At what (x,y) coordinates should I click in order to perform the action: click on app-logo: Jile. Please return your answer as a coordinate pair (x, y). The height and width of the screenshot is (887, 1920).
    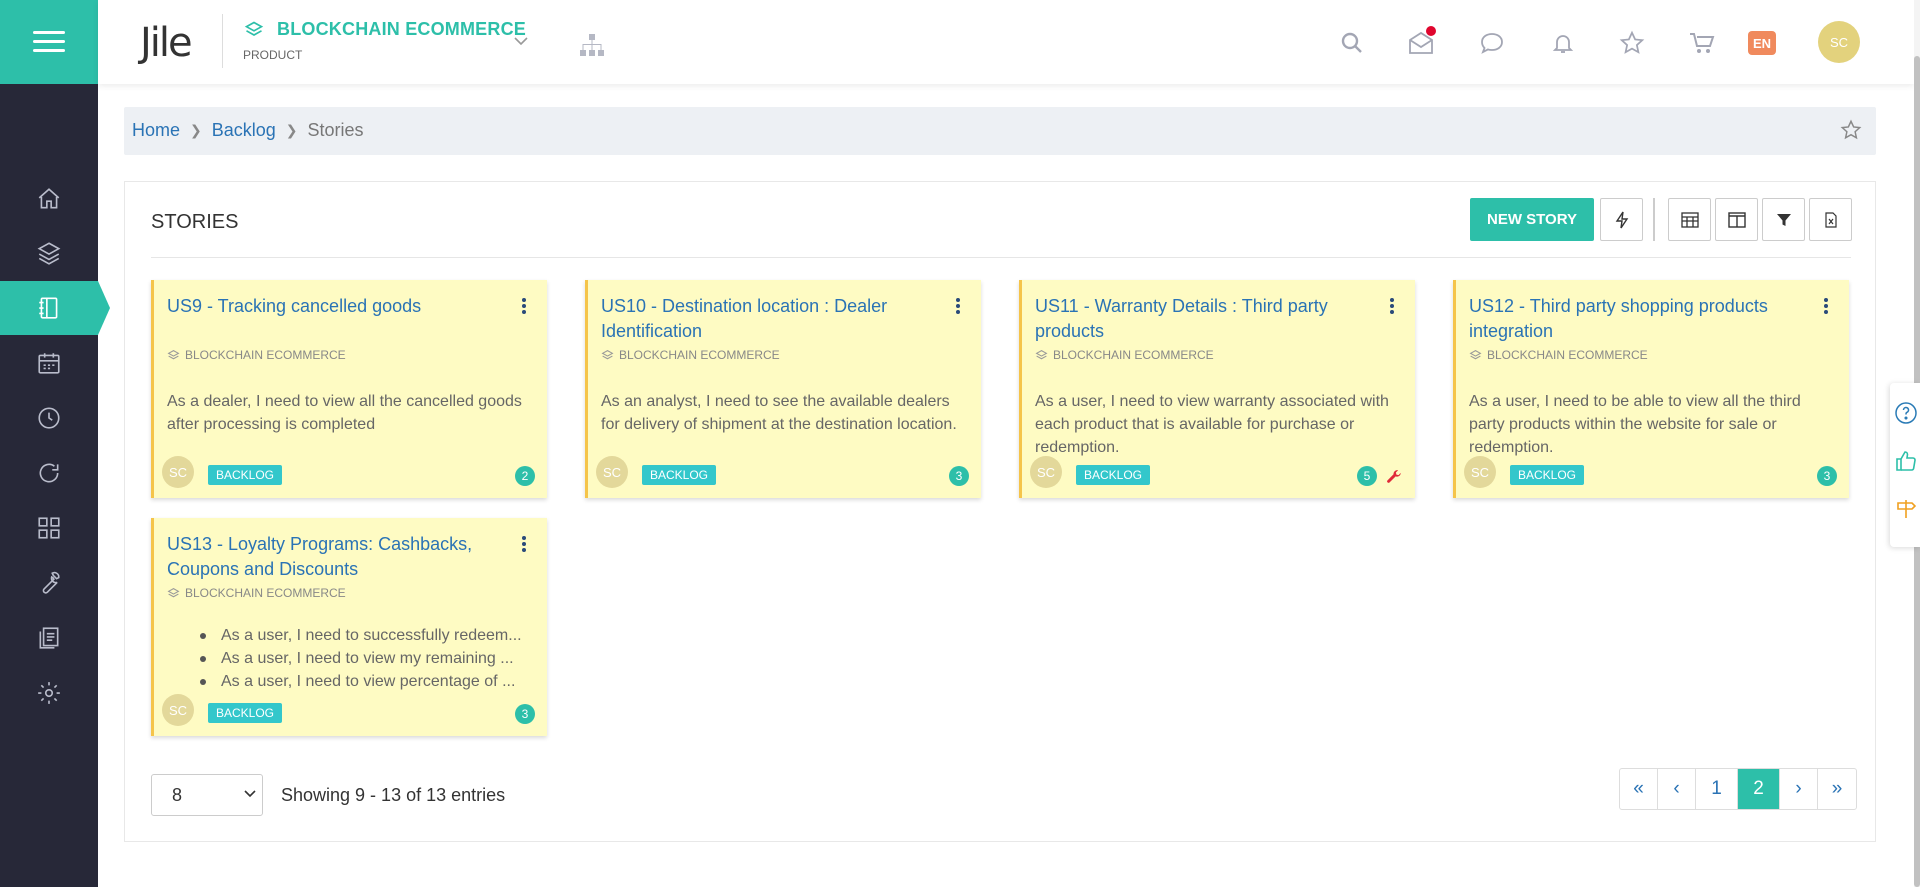
    Looking at the image, I should click on (166, 42).